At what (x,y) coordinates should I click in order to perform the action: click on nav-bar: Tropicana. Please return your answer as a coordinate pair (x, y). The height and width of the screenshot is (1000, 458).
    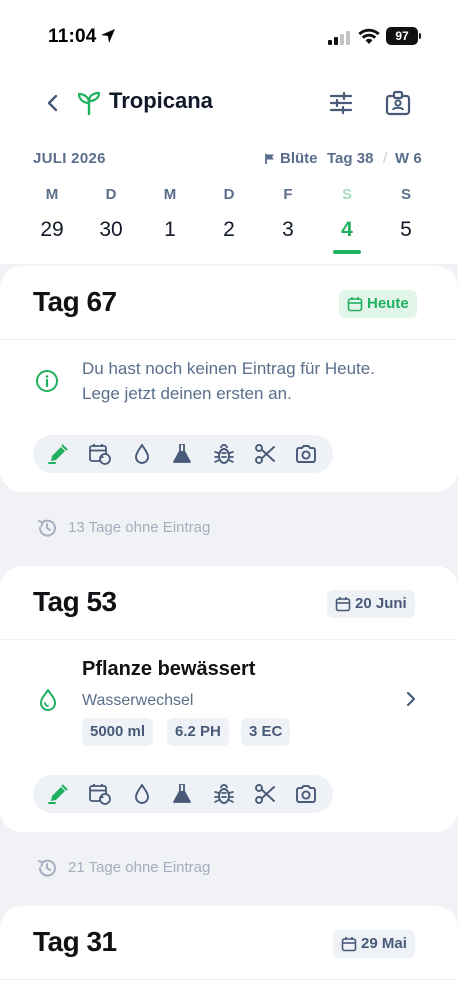
    Looking at the image, I should click on (229, 102).